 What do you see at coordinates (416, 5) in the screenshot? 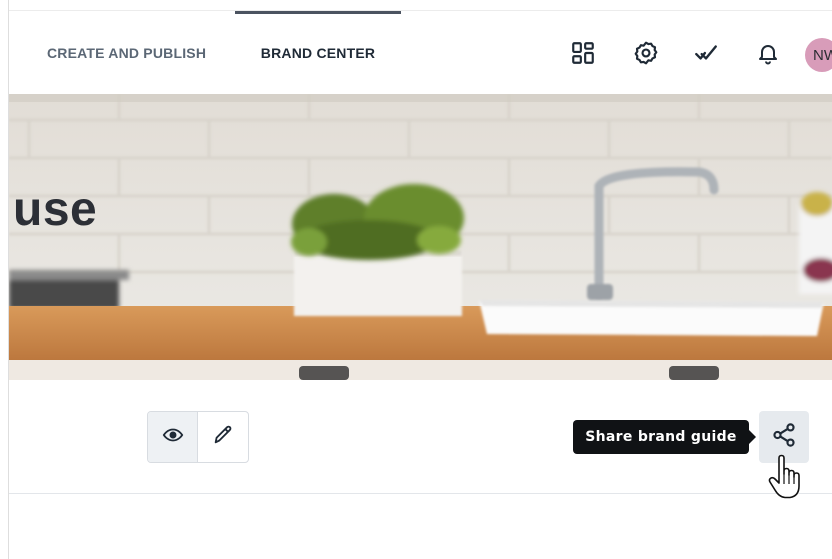
I see `window-top-edge` at bounding box center [416, 5].